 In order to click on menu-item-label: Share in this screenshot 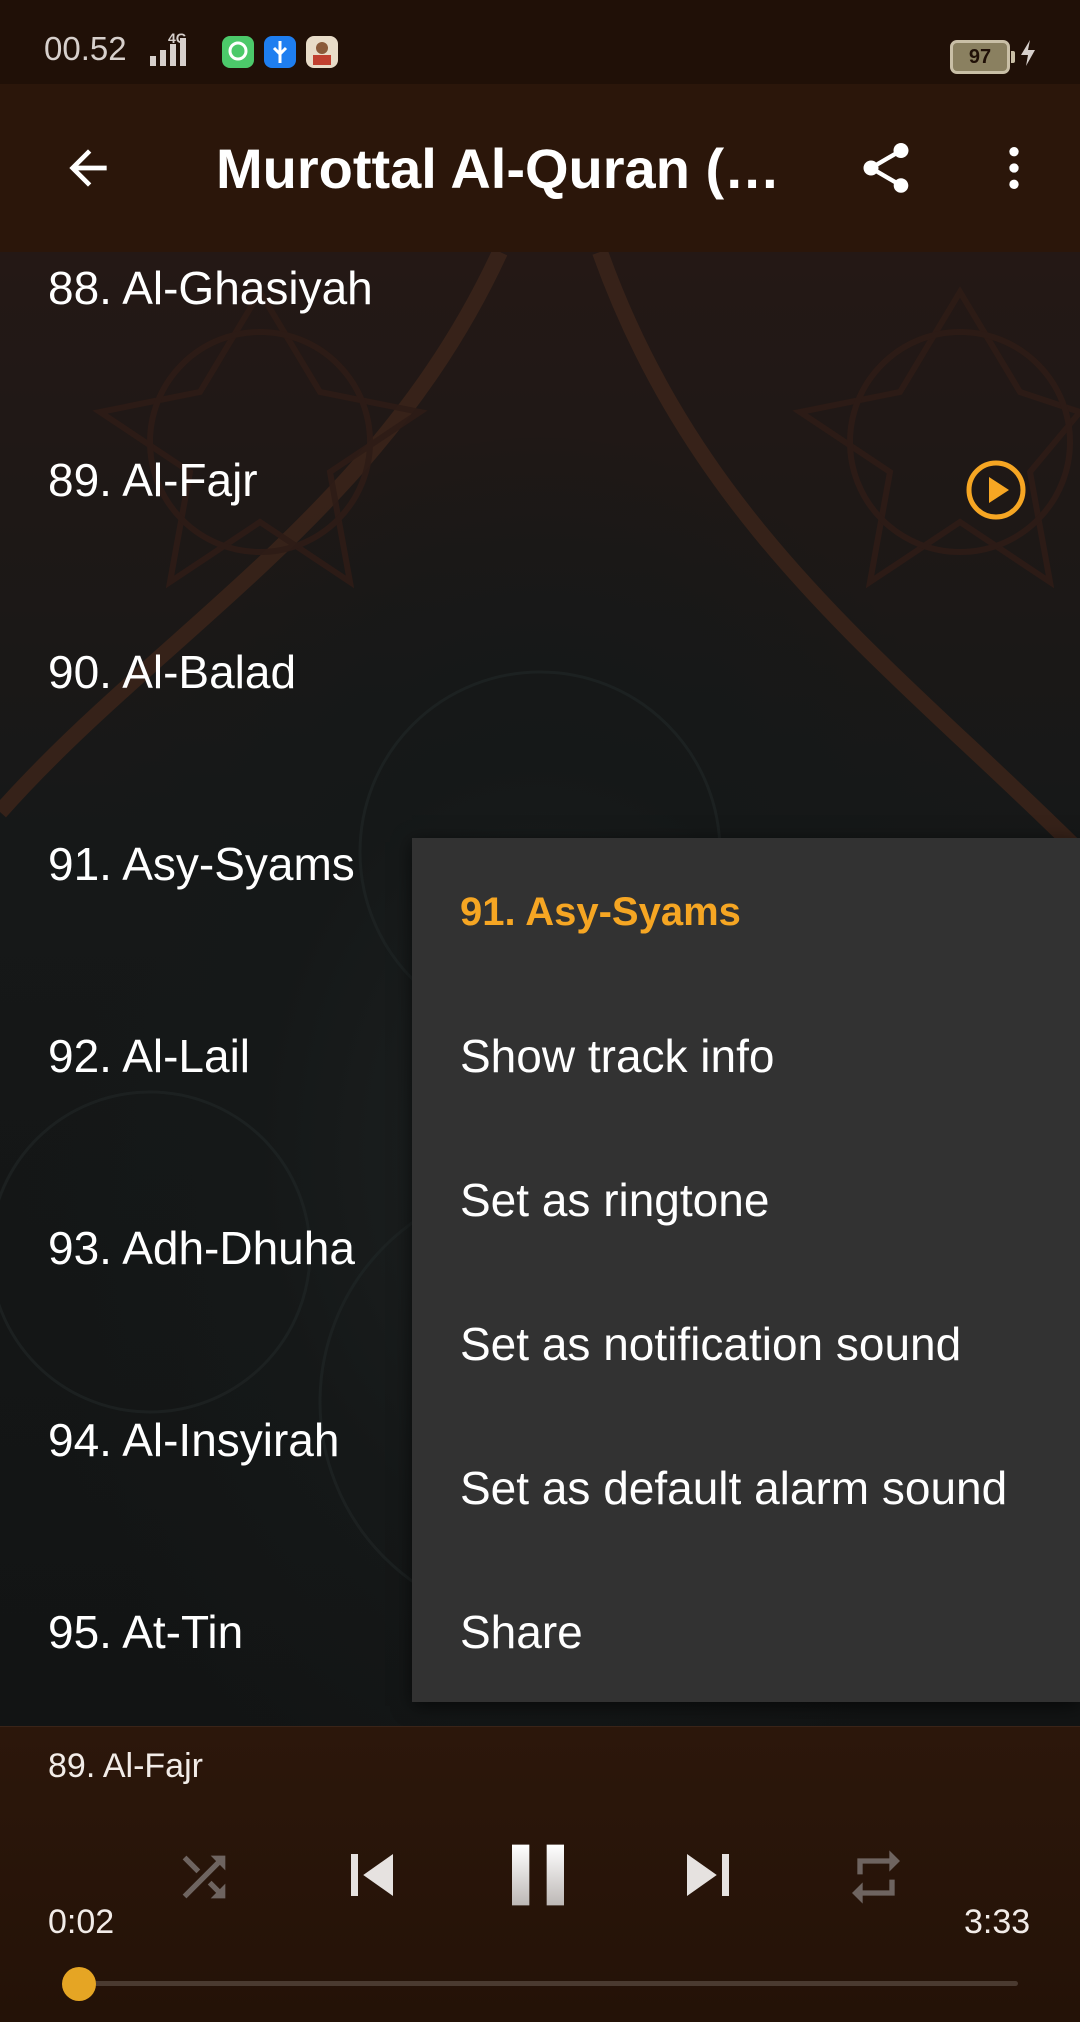, I will do `click(521, 1632)`.